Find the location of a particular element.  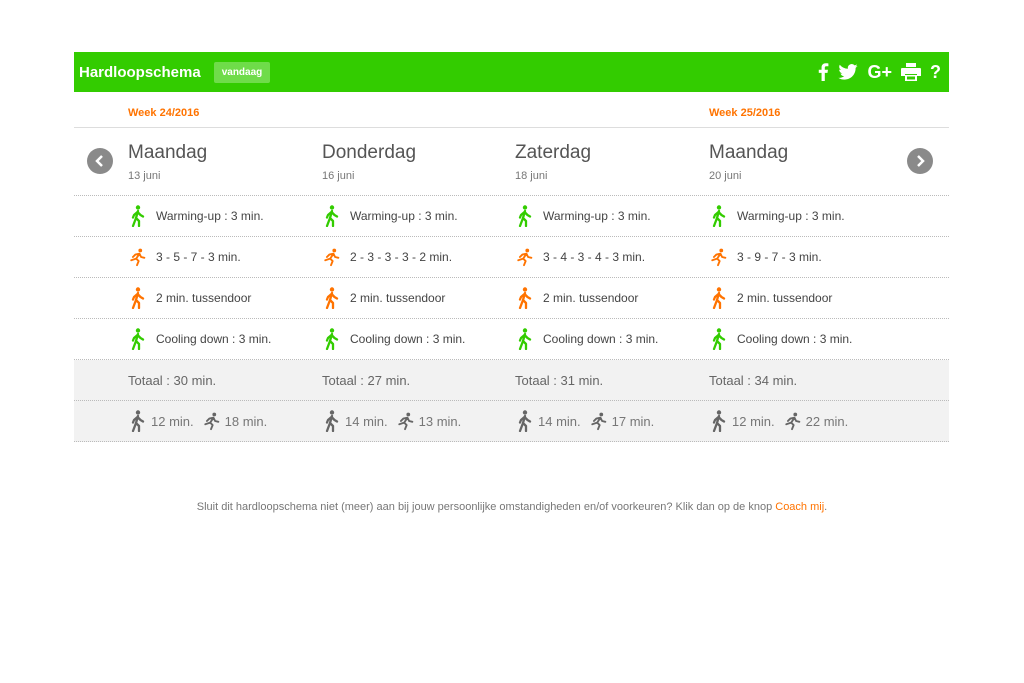

day-date: 20 juni is located at coordinates (725, 176).